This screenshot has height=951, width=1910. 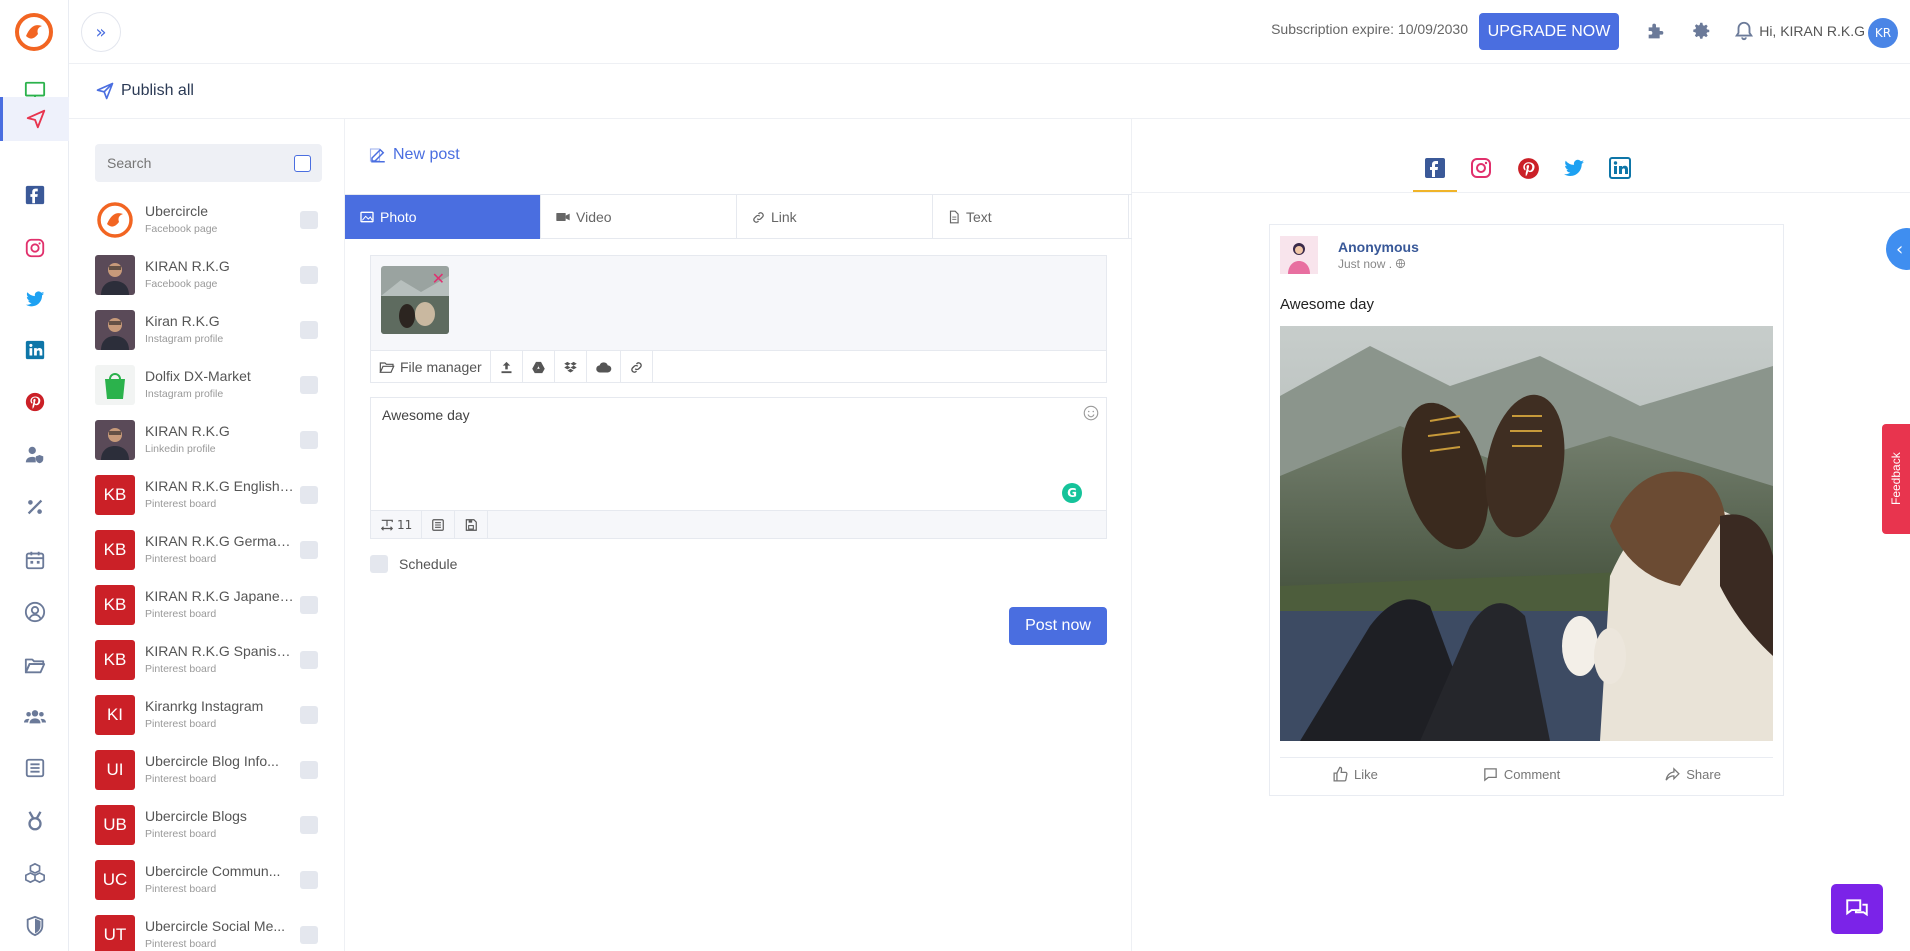 What do you see at coordinates (1701, 31) in the screenshot?
I see `gear-icon` at bounding box center [1701, 31].